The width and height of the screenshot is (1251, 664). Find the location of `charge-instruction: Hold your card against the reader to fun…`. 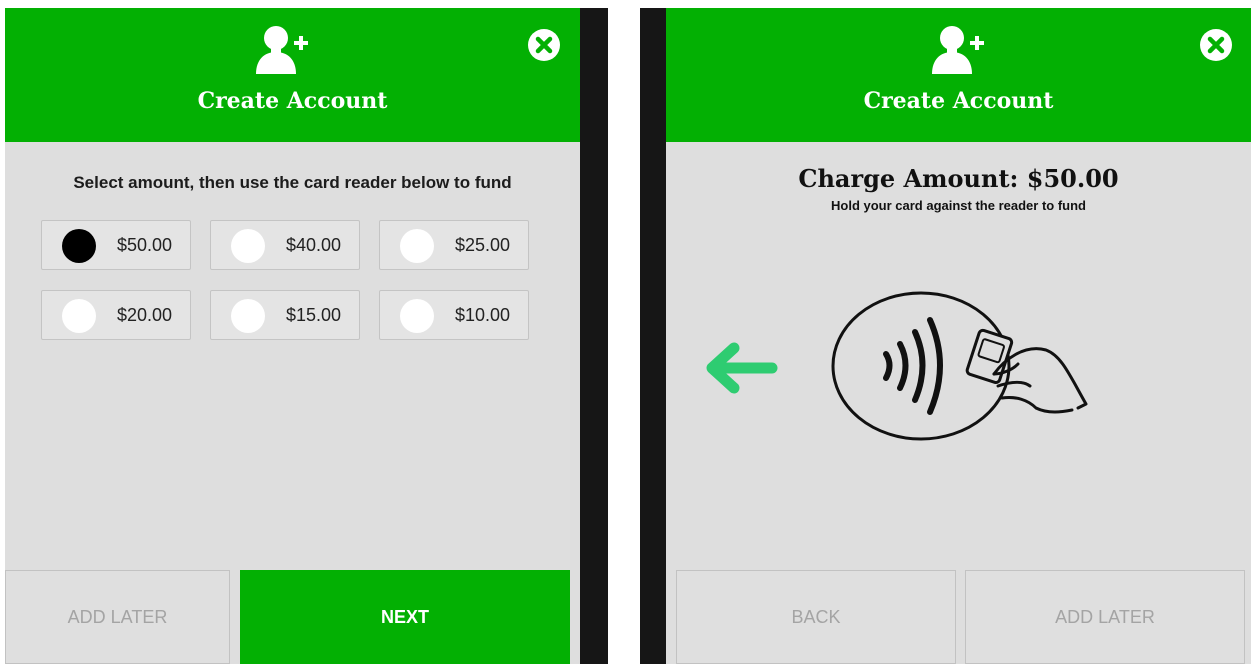

charge-instruction: Hold your card against the reader to fun… is located at coordinates (958, 205).